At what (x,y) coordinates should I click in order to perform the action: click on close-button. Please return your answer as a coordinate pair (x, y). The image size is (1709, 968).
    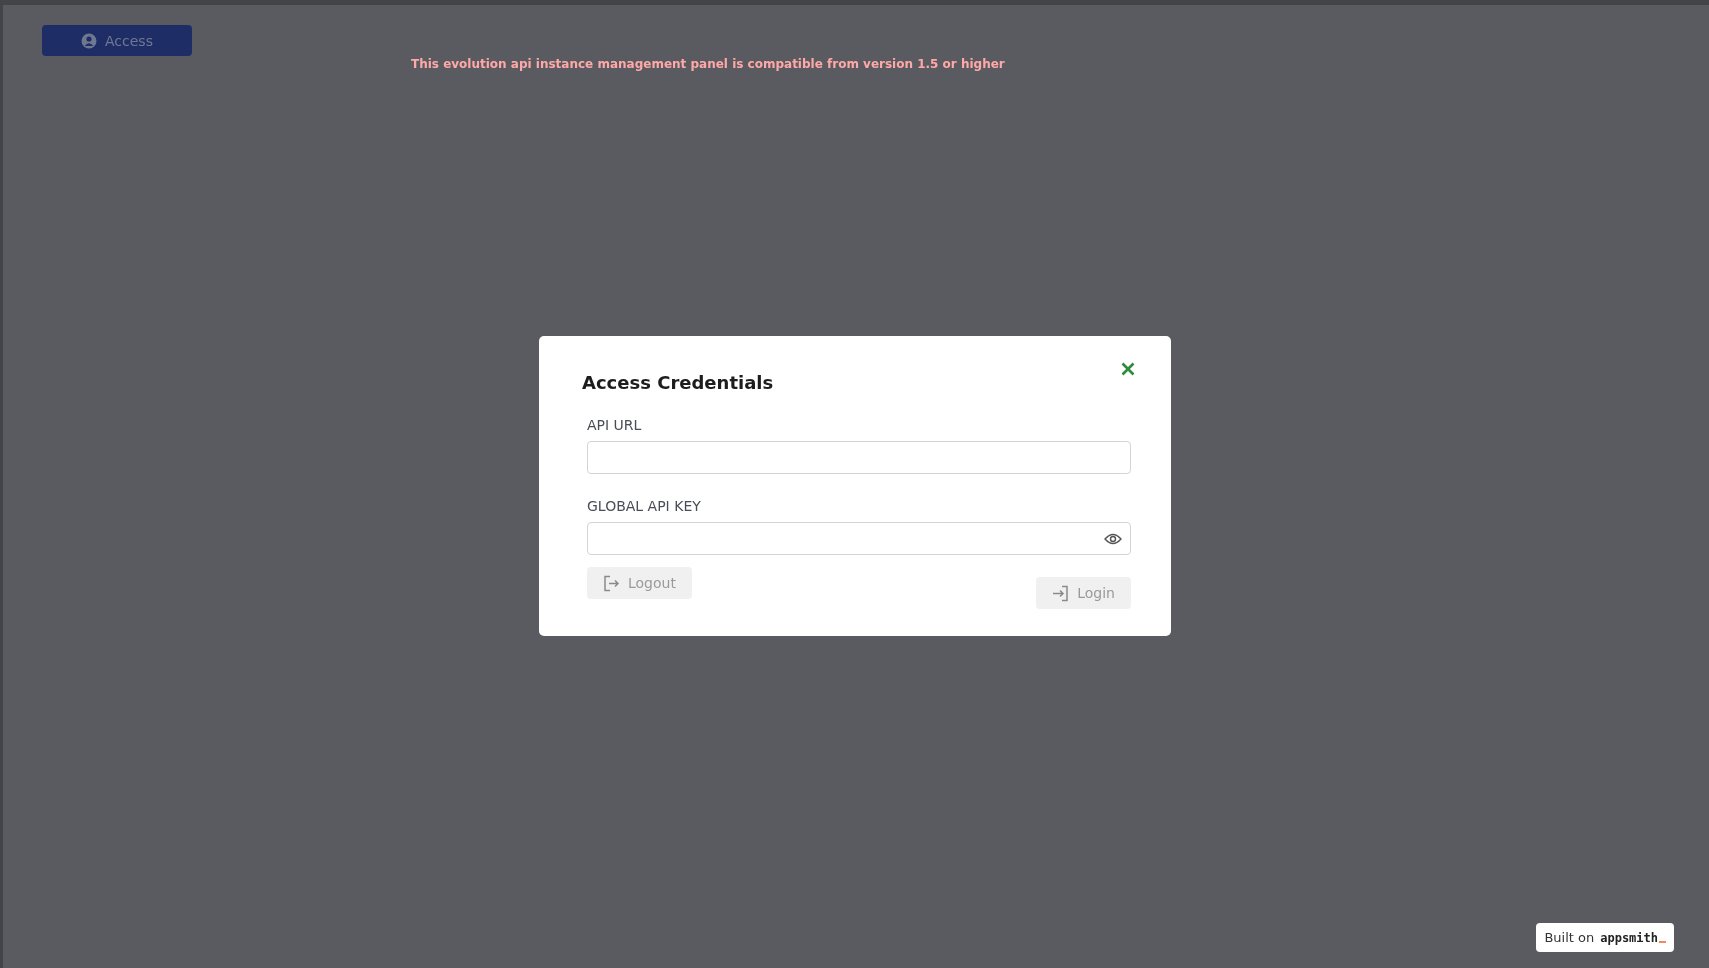
    Looking at the image, I should click on (1128, 369).